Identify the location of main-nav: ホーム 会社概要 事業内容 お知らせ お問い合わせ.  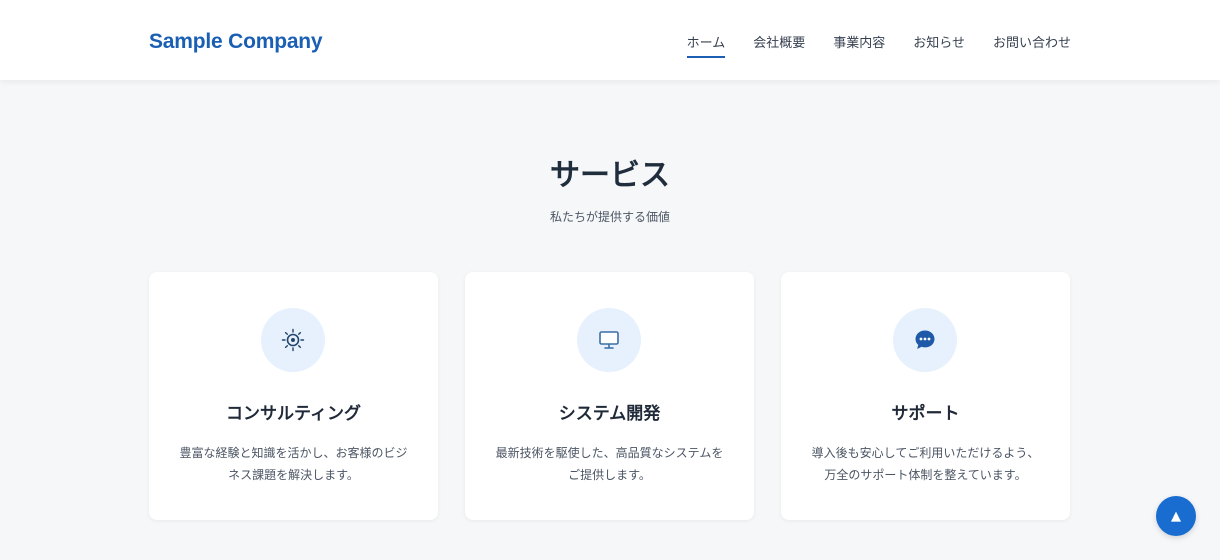
(878, 45).